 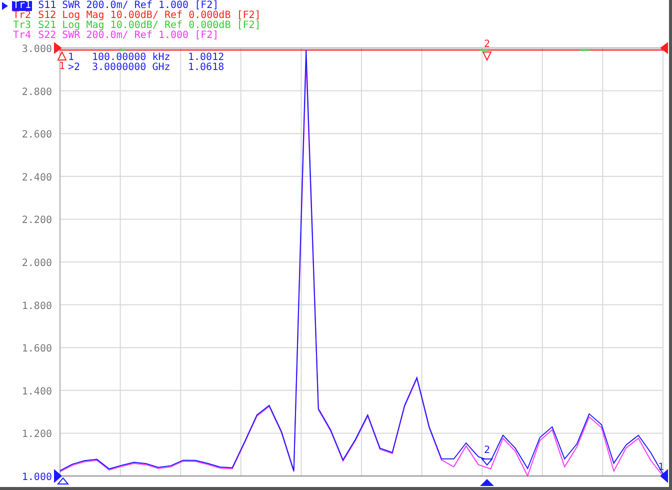 What do you see at coordinates (37, 135) in the screenshot?
I see `y-axis-label: 2.600` at bounding box center [37, 135].